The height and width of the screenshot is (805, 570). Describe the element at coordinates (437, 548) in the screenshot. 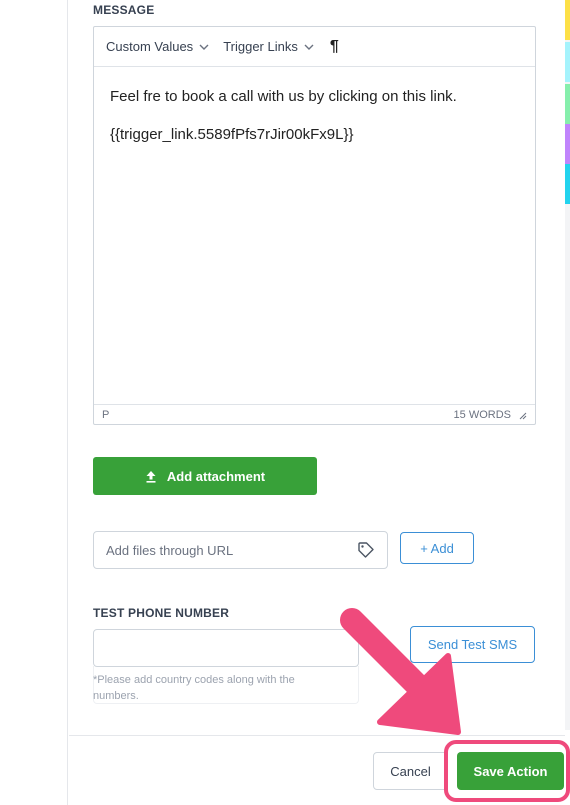

I see `add-url-button: + Add` at that location.